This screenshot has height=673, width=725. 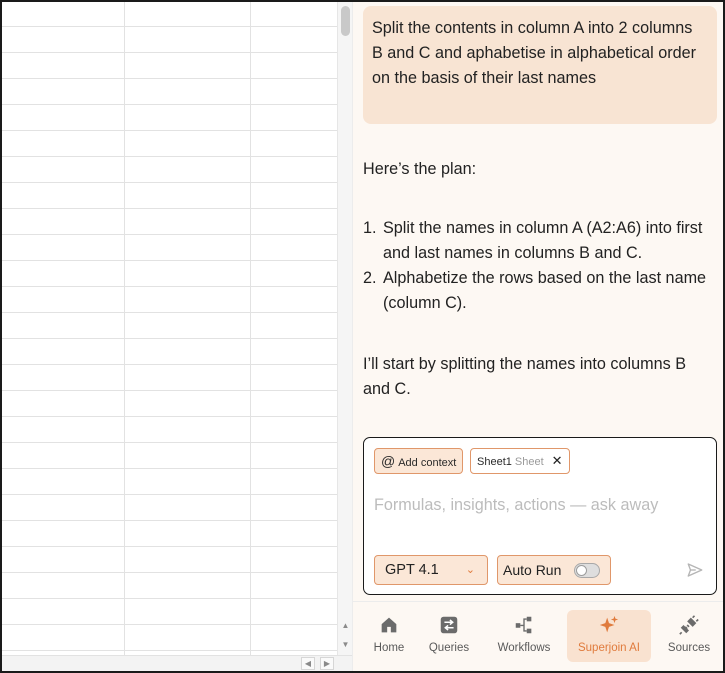 I want to click on context-chip-type: Sheet, so click(x=529, y=462).